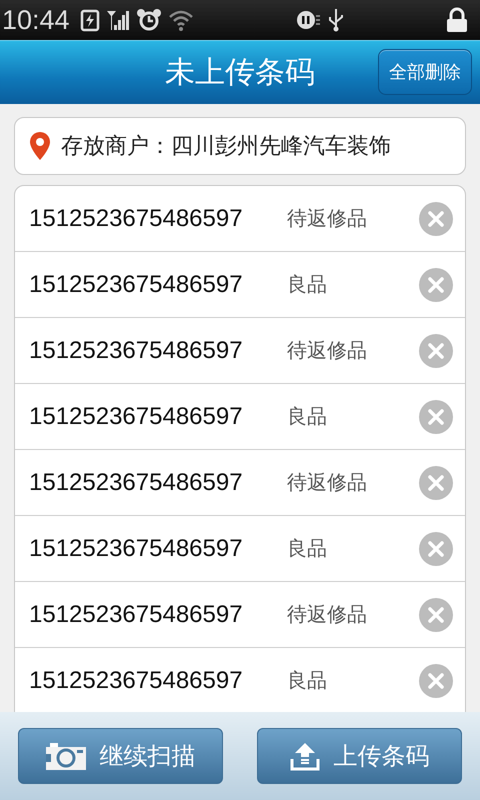 The width and height of the screenshot is (480, 800). What do you see at coordinates (66, 756) in the screenshot?
I see `camera-icon` at bounding box center [66, 756].